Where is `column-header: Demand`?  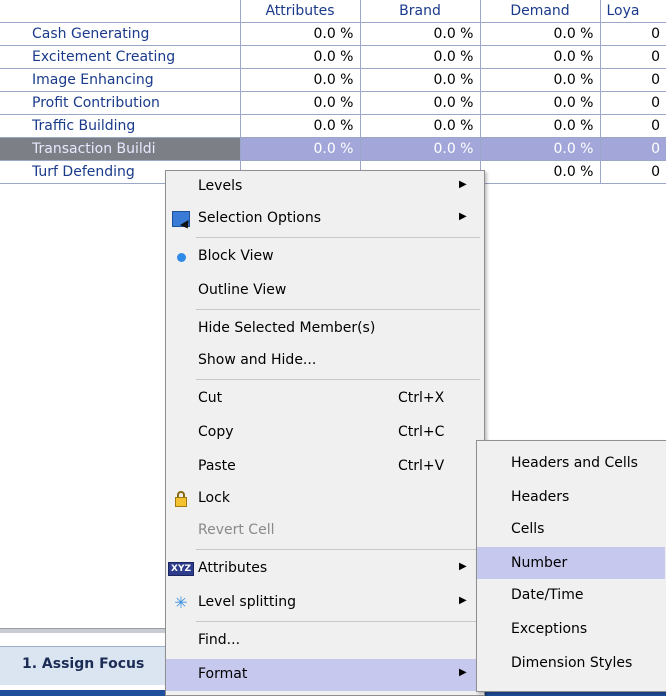 column-header: Demand is located at coordinates (539, 11).